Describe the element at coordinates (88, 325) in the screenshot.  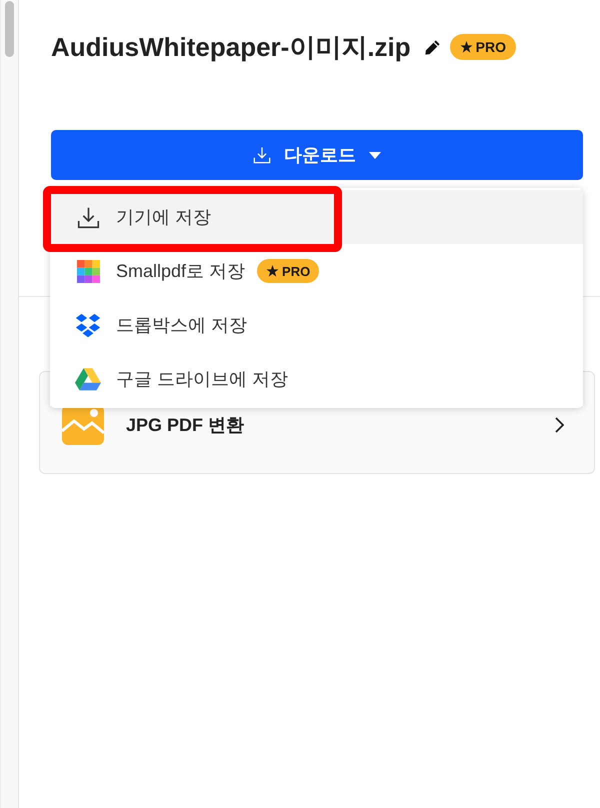
I see `diamond-box-icon` at that location.